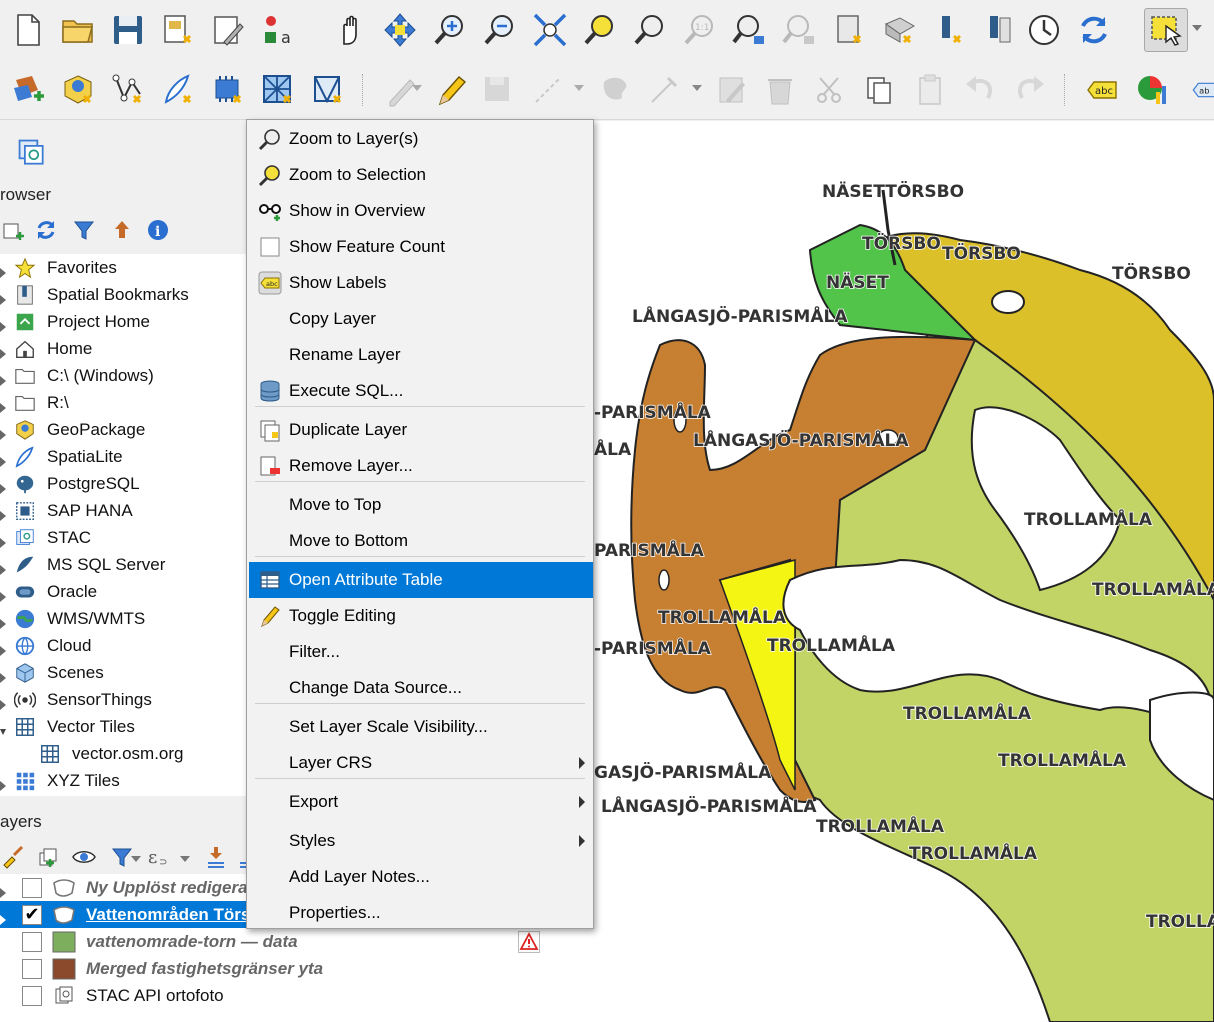  What do you see at coordinates (417, 88) in the screenshot?
I see `current-edits-dropdown` at bounding box center [417, 88].